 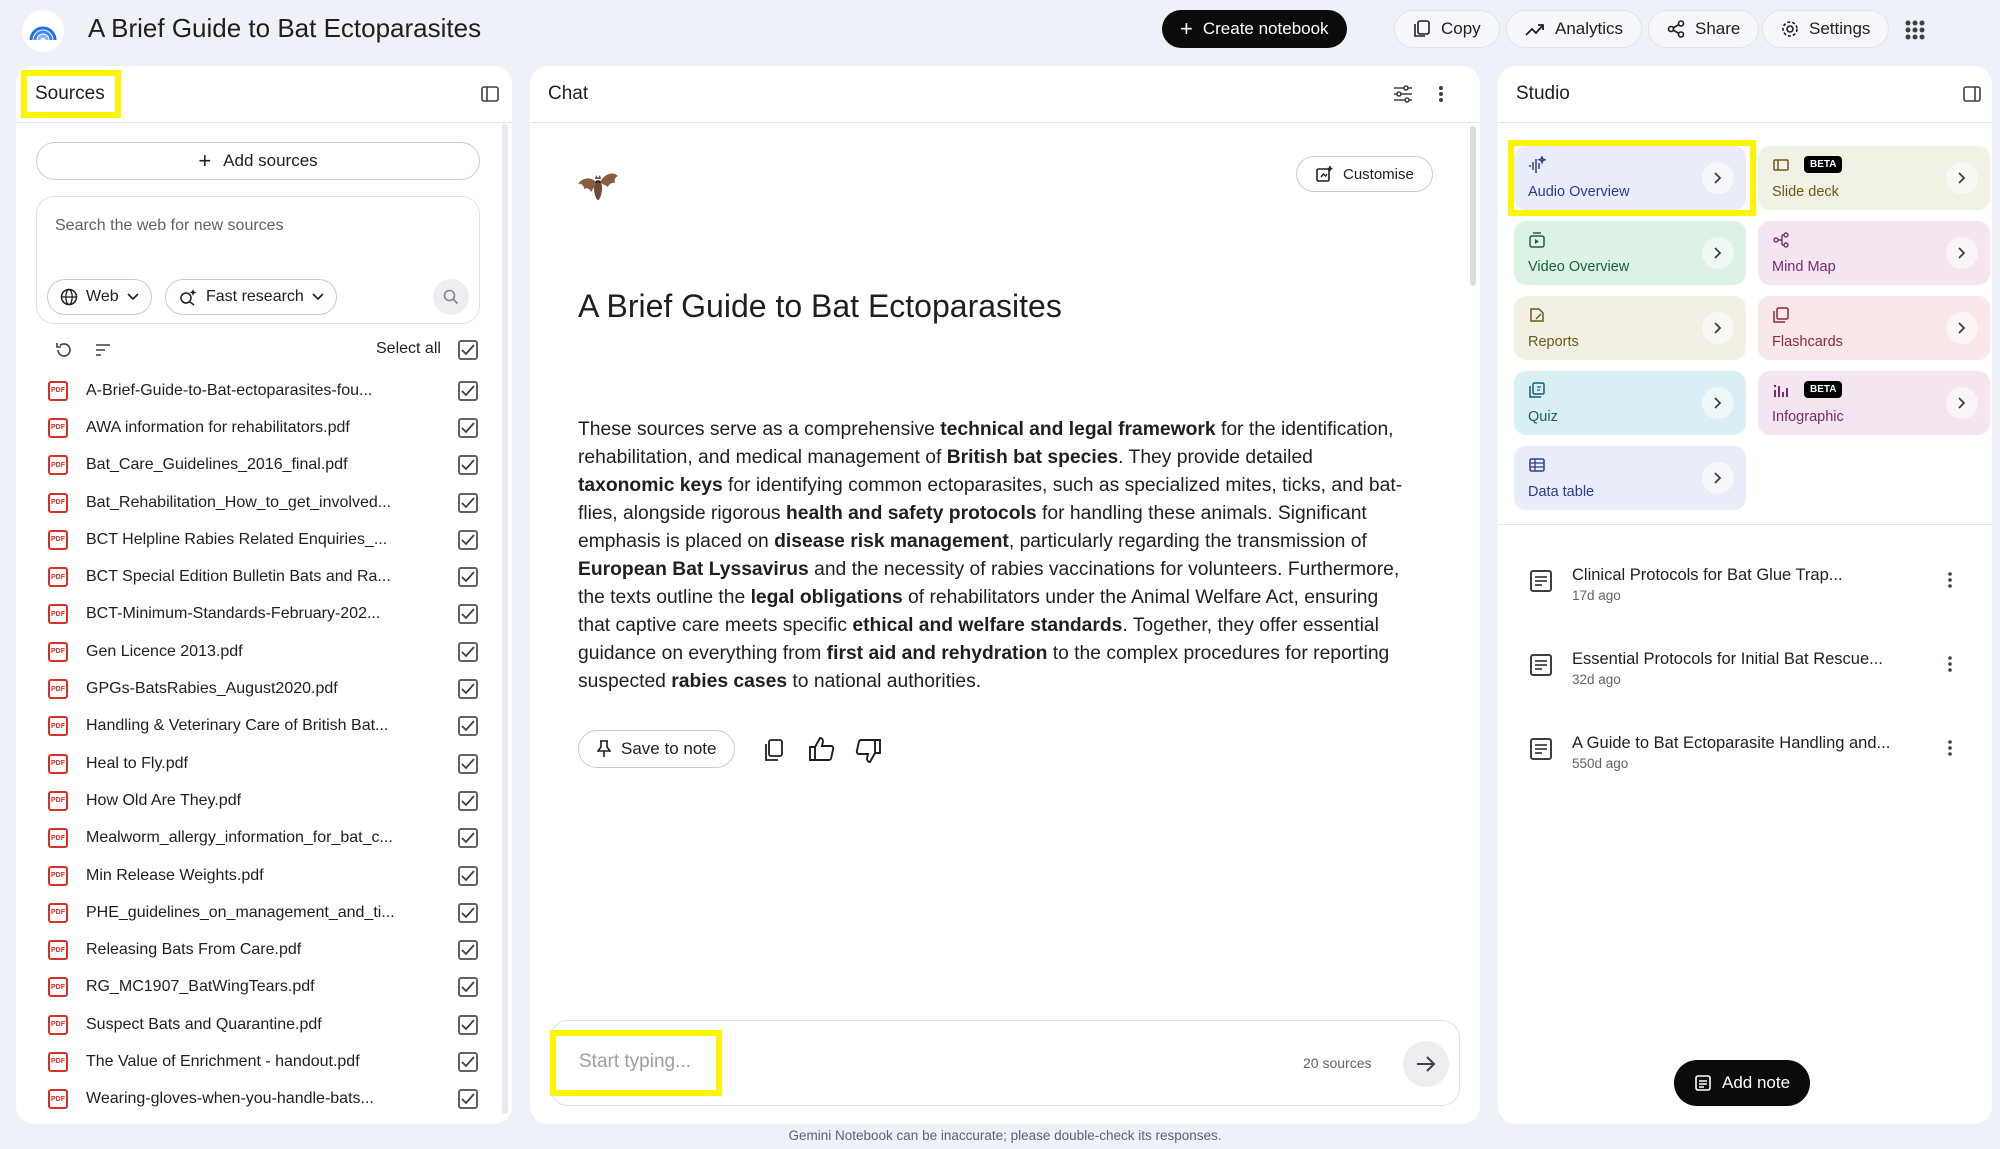 What do you see at coordinates (64, 350) in the screenshot?
I see `refresh-icon` at bounding box center [64, 350].